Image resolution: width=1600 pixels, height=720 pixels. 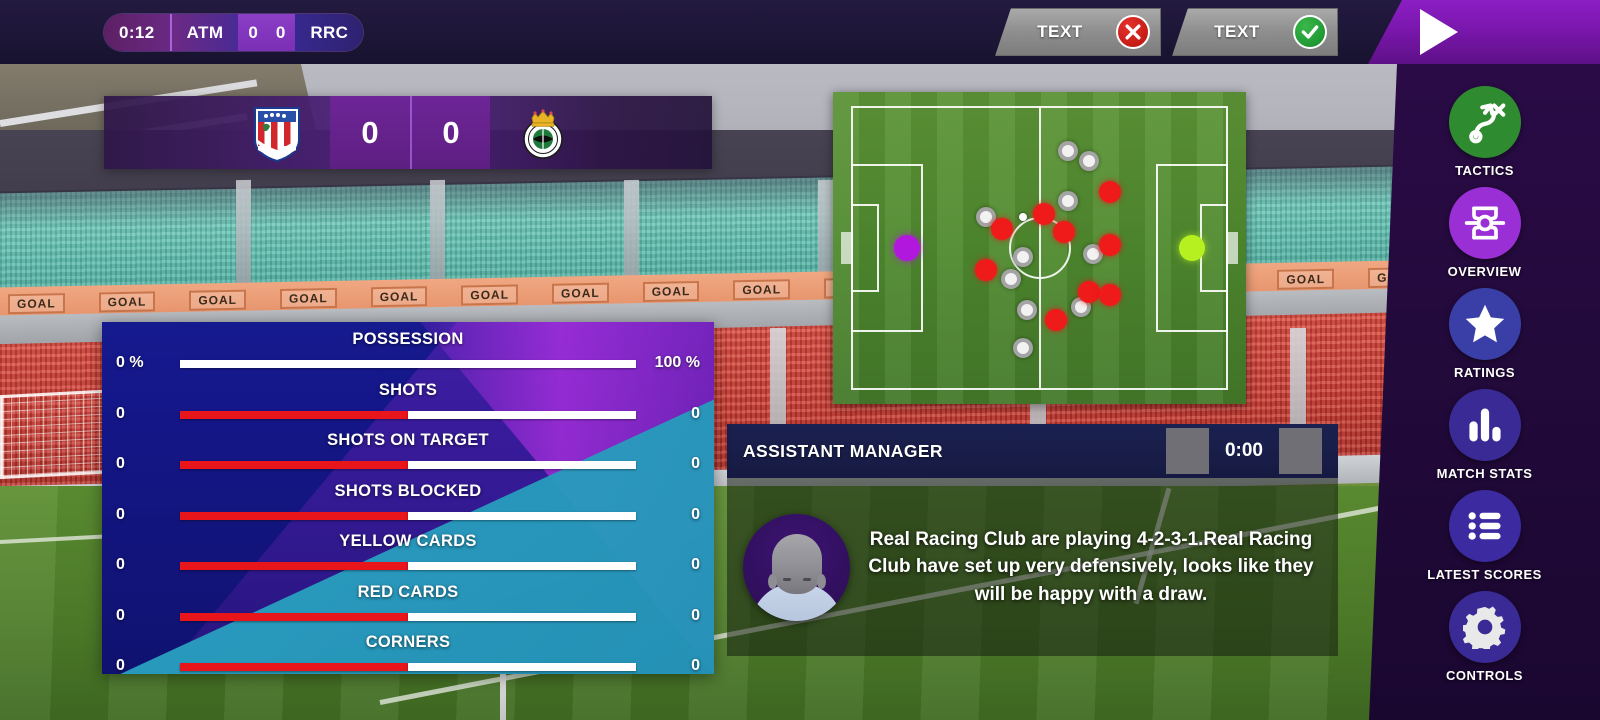 I want to click on sidebar-item-label: MATCH STATS, so click(x=1484, y=473).